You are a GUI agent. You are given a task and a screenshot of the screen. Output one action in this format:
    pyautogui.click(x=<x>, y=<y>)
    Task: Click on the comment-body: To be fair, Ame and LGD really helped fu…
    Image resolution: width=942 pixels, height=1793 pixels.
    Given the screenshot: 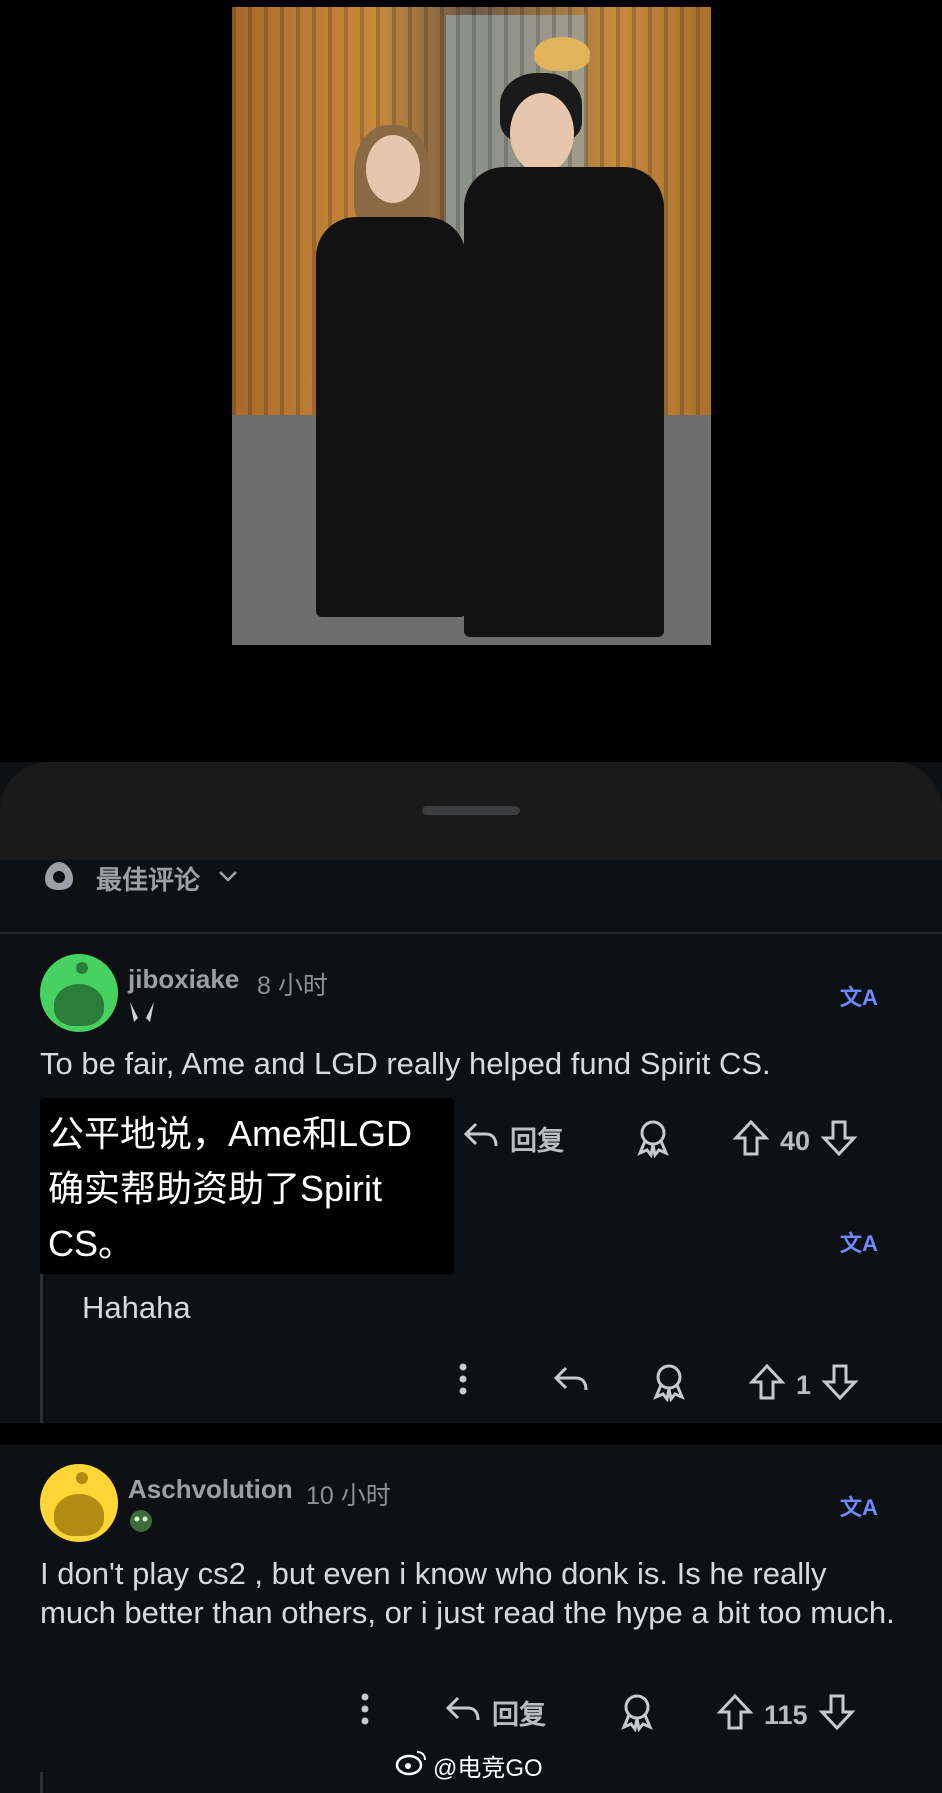 What is the action you would take?
    pyautogui.click(x=405, y=1063)
    